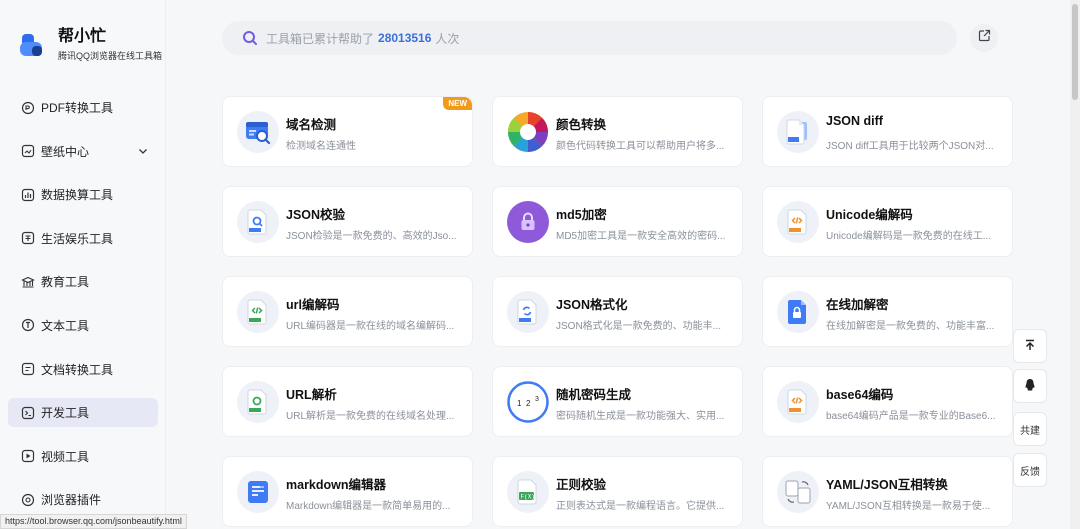  I want to click on plugin-icon, so click(28, 500).